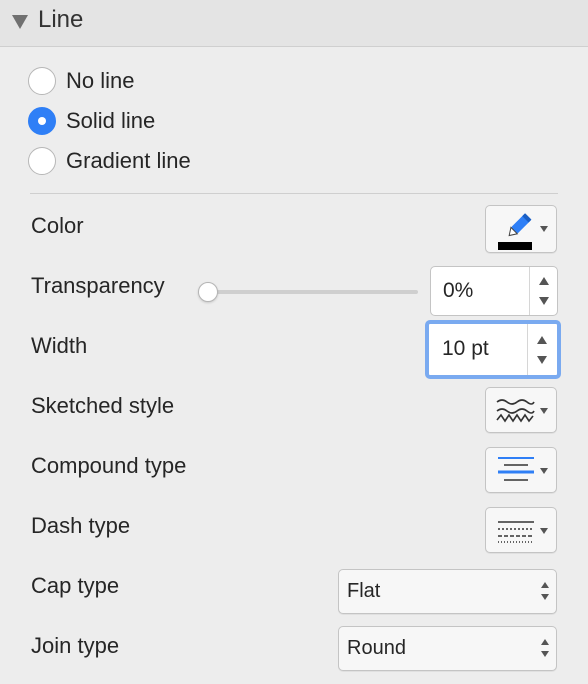 This screenshot has height=684, width=588. Describe the element at coordinates (109, 465) in the screenshot. I see `compound-type-label: Compound type` at that location.